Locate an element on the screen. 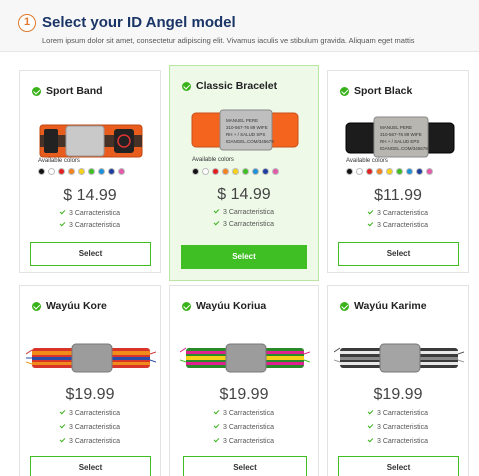 This screenshot has width=479, height=476. wayuu-kore-image is located at coordinates (91, 358).